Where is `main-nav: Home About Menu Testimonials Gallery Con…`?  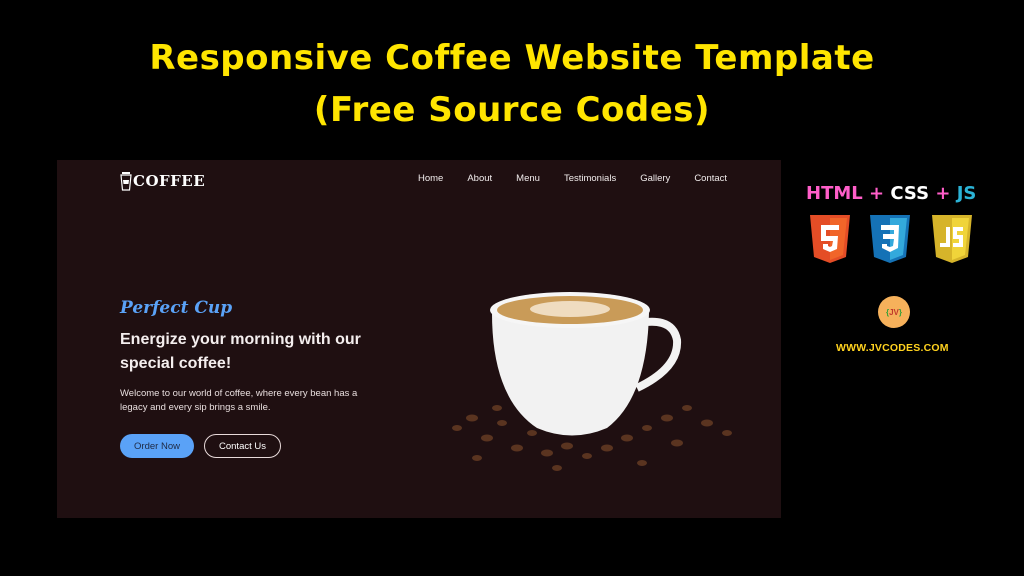 main-nav: Home About Menu Testimonials Gallery Con… is located at coordinates (584, 178).